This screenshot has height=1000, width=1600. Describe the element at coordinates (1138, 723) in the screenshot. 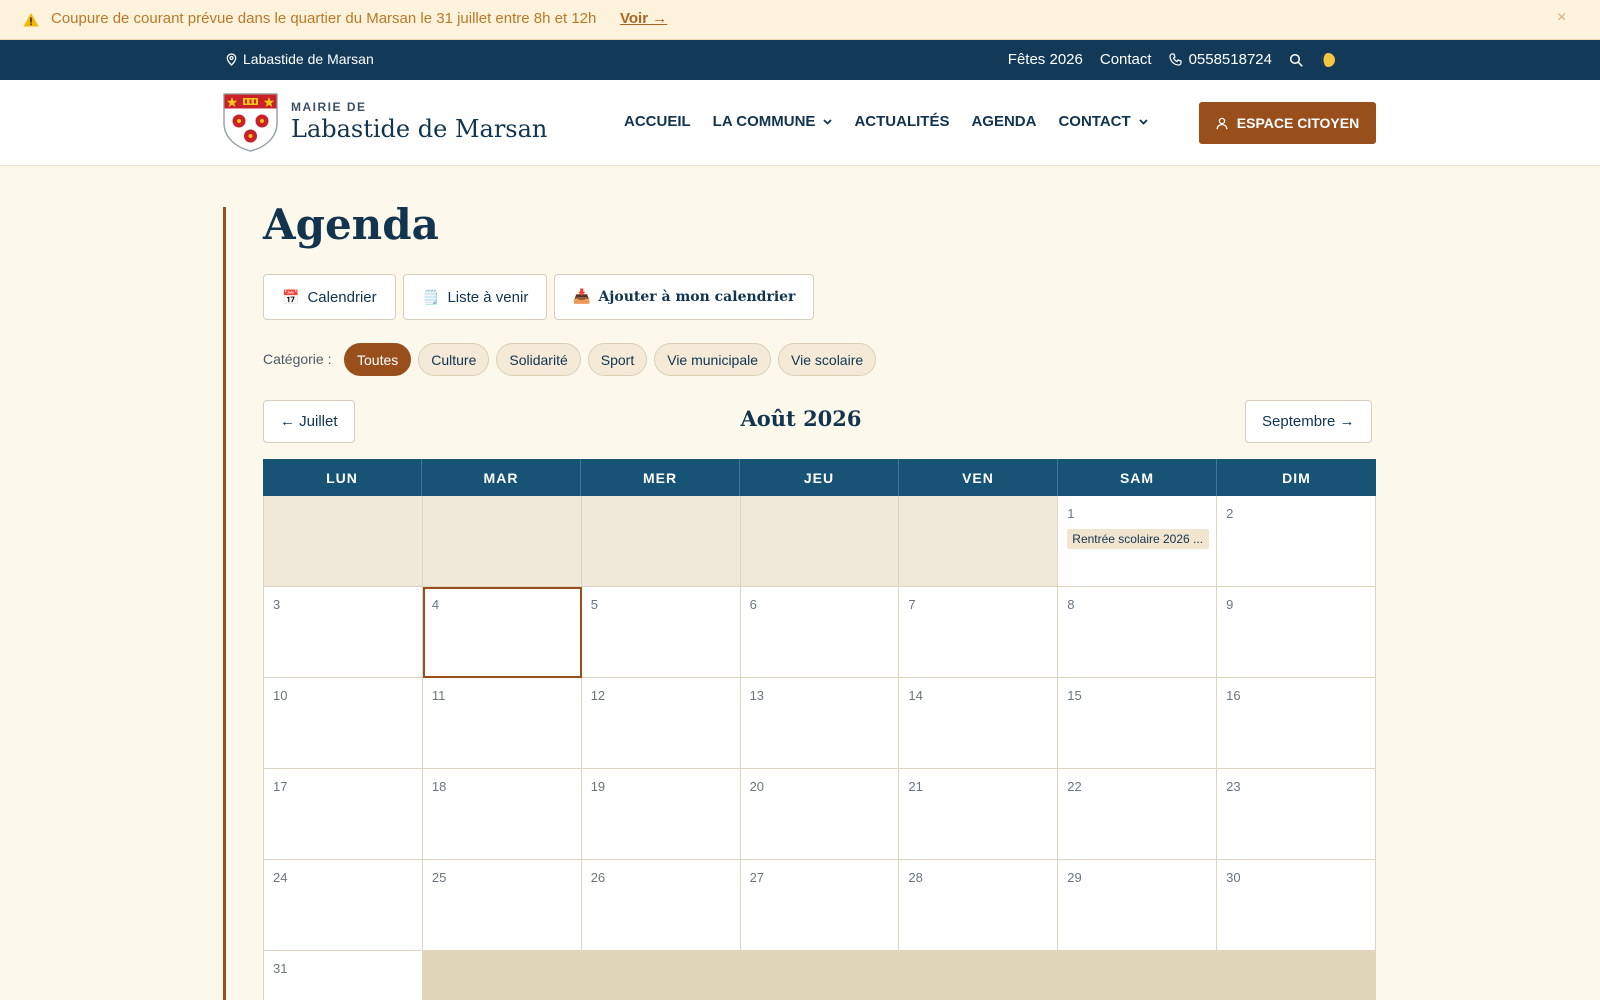

I see `day-cell: 15` at that location.